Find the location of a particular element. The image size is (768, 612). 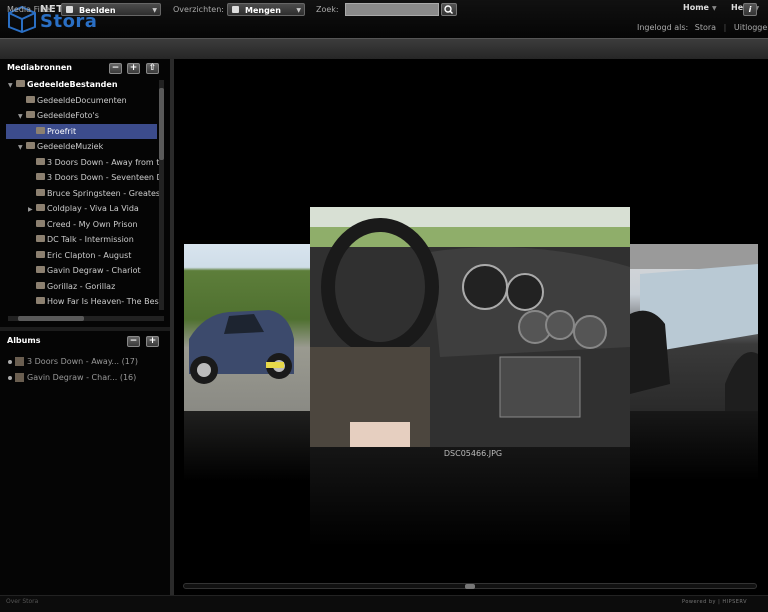

photo-thumbnail-car-interior is located at coordinates (694, 327).